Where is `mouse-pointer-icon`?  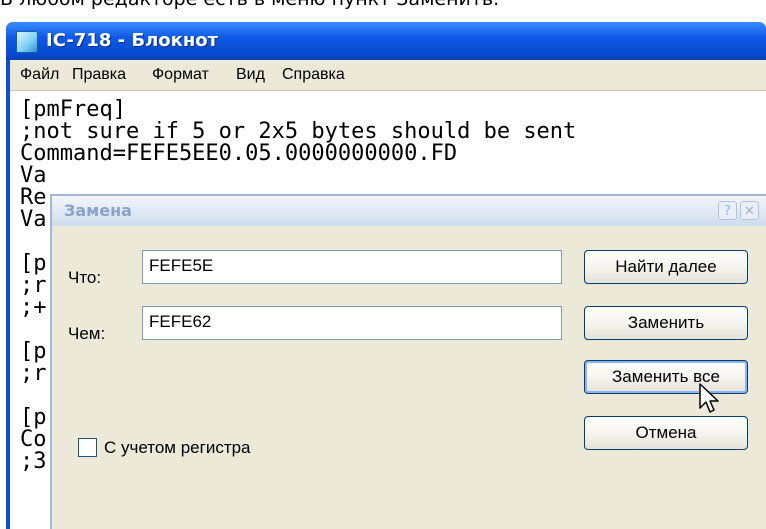 mouse-pointer-icon is located at coordinates (709, 398).